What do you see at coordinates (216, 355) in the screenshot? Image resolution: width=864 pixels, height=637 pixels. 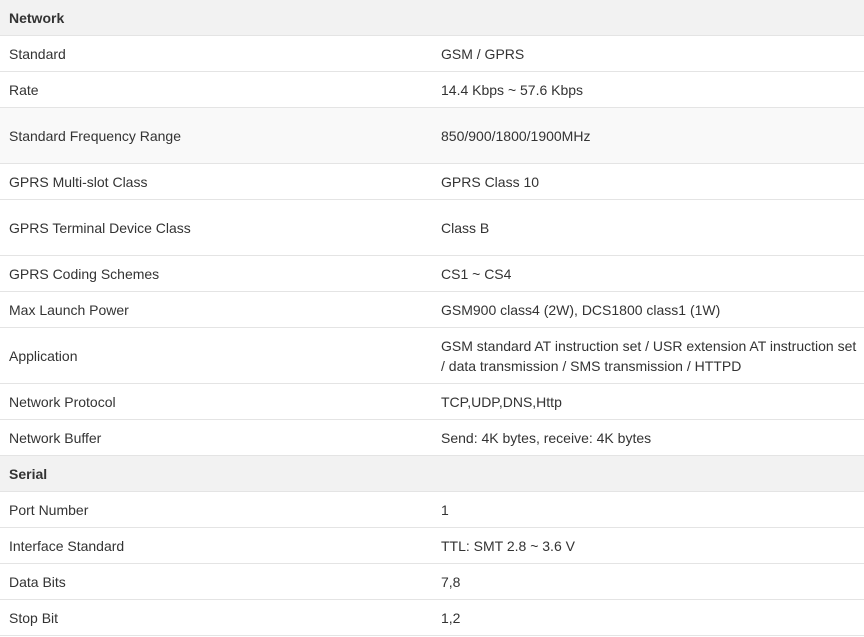 I see `spec-key: Application` at bounding box center [216, 355].